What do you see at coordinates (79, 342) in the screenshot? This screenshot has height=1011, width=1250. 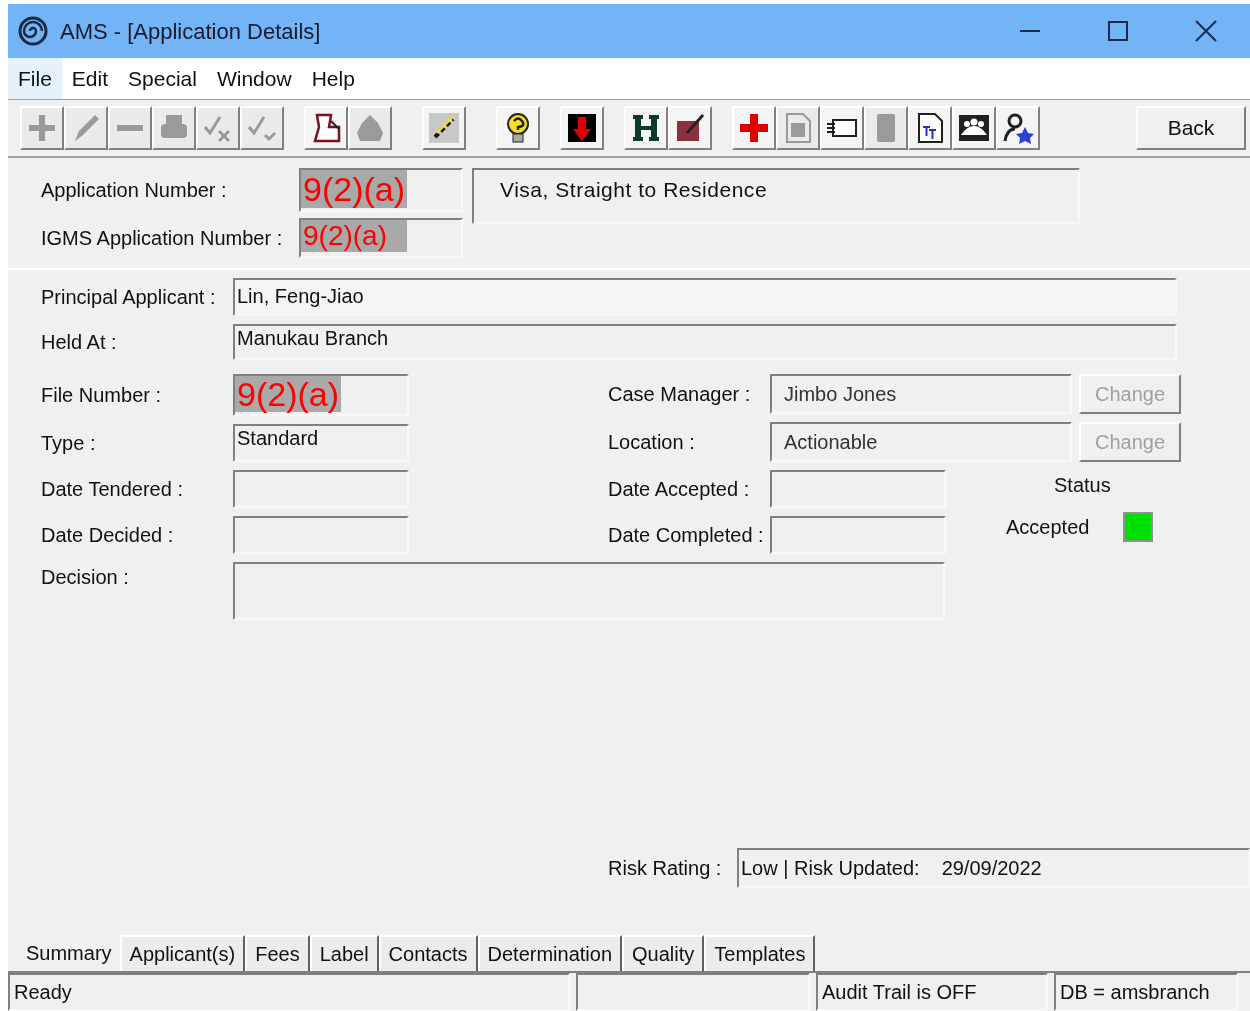 I see `field-label: Held At :` at bounding box center [79, 342].